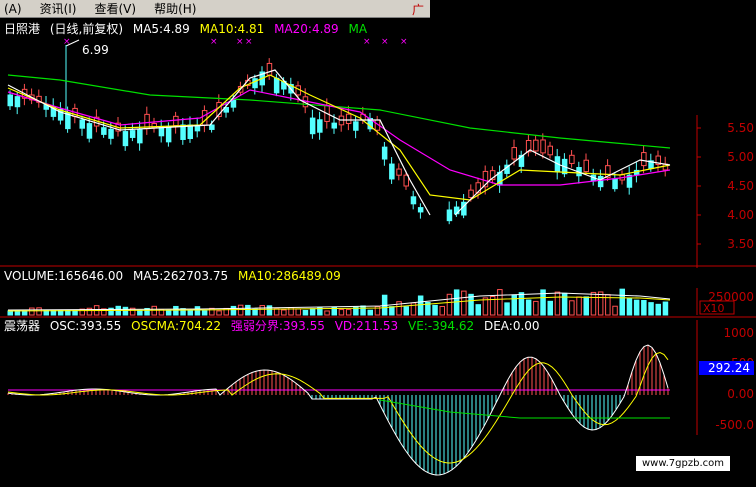  Describe the element at coordinates (729, 368) in the screenshot. I see `osc-current-value: 292.24` at that location.